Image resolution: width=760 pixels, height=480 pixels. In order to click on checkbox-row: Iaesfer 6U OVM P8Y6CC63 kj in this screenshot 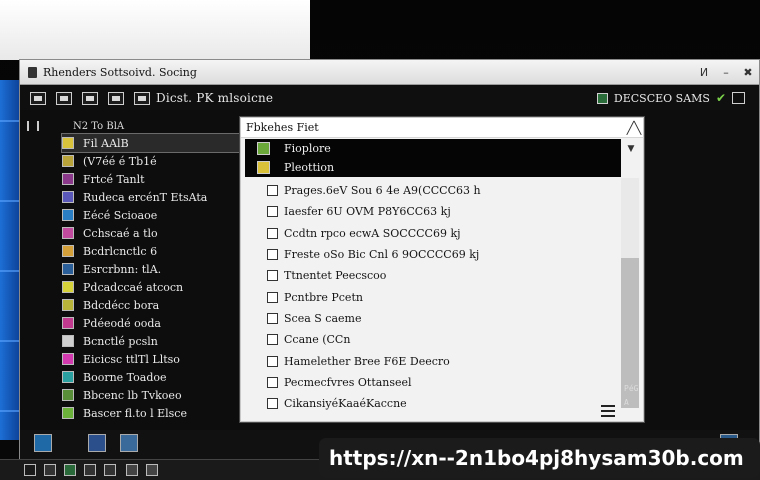, I will do `click(442, 211)`.